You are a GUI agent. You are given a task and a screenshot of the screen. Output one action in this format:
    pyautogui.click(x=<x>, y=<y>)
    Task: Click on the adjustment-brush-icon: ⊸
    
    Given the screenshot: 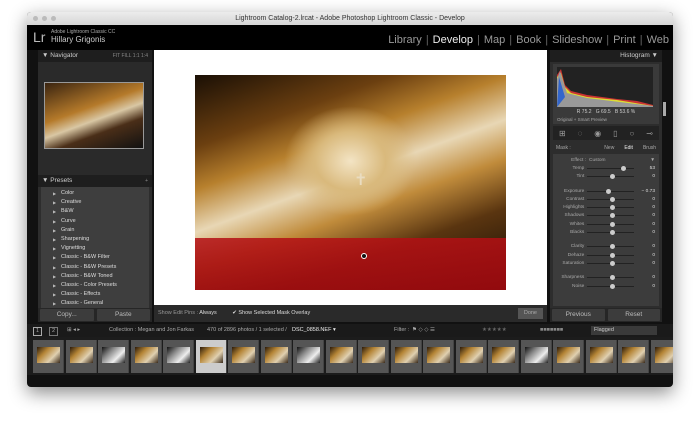 What is the action you would take?
    pyautogui.click(x=649, y=133)
    